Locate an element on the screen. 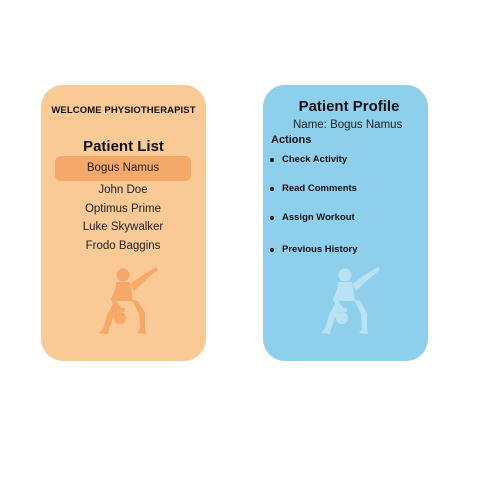  patient-item: Frodo Baggins is located at coordinates (123, 246).